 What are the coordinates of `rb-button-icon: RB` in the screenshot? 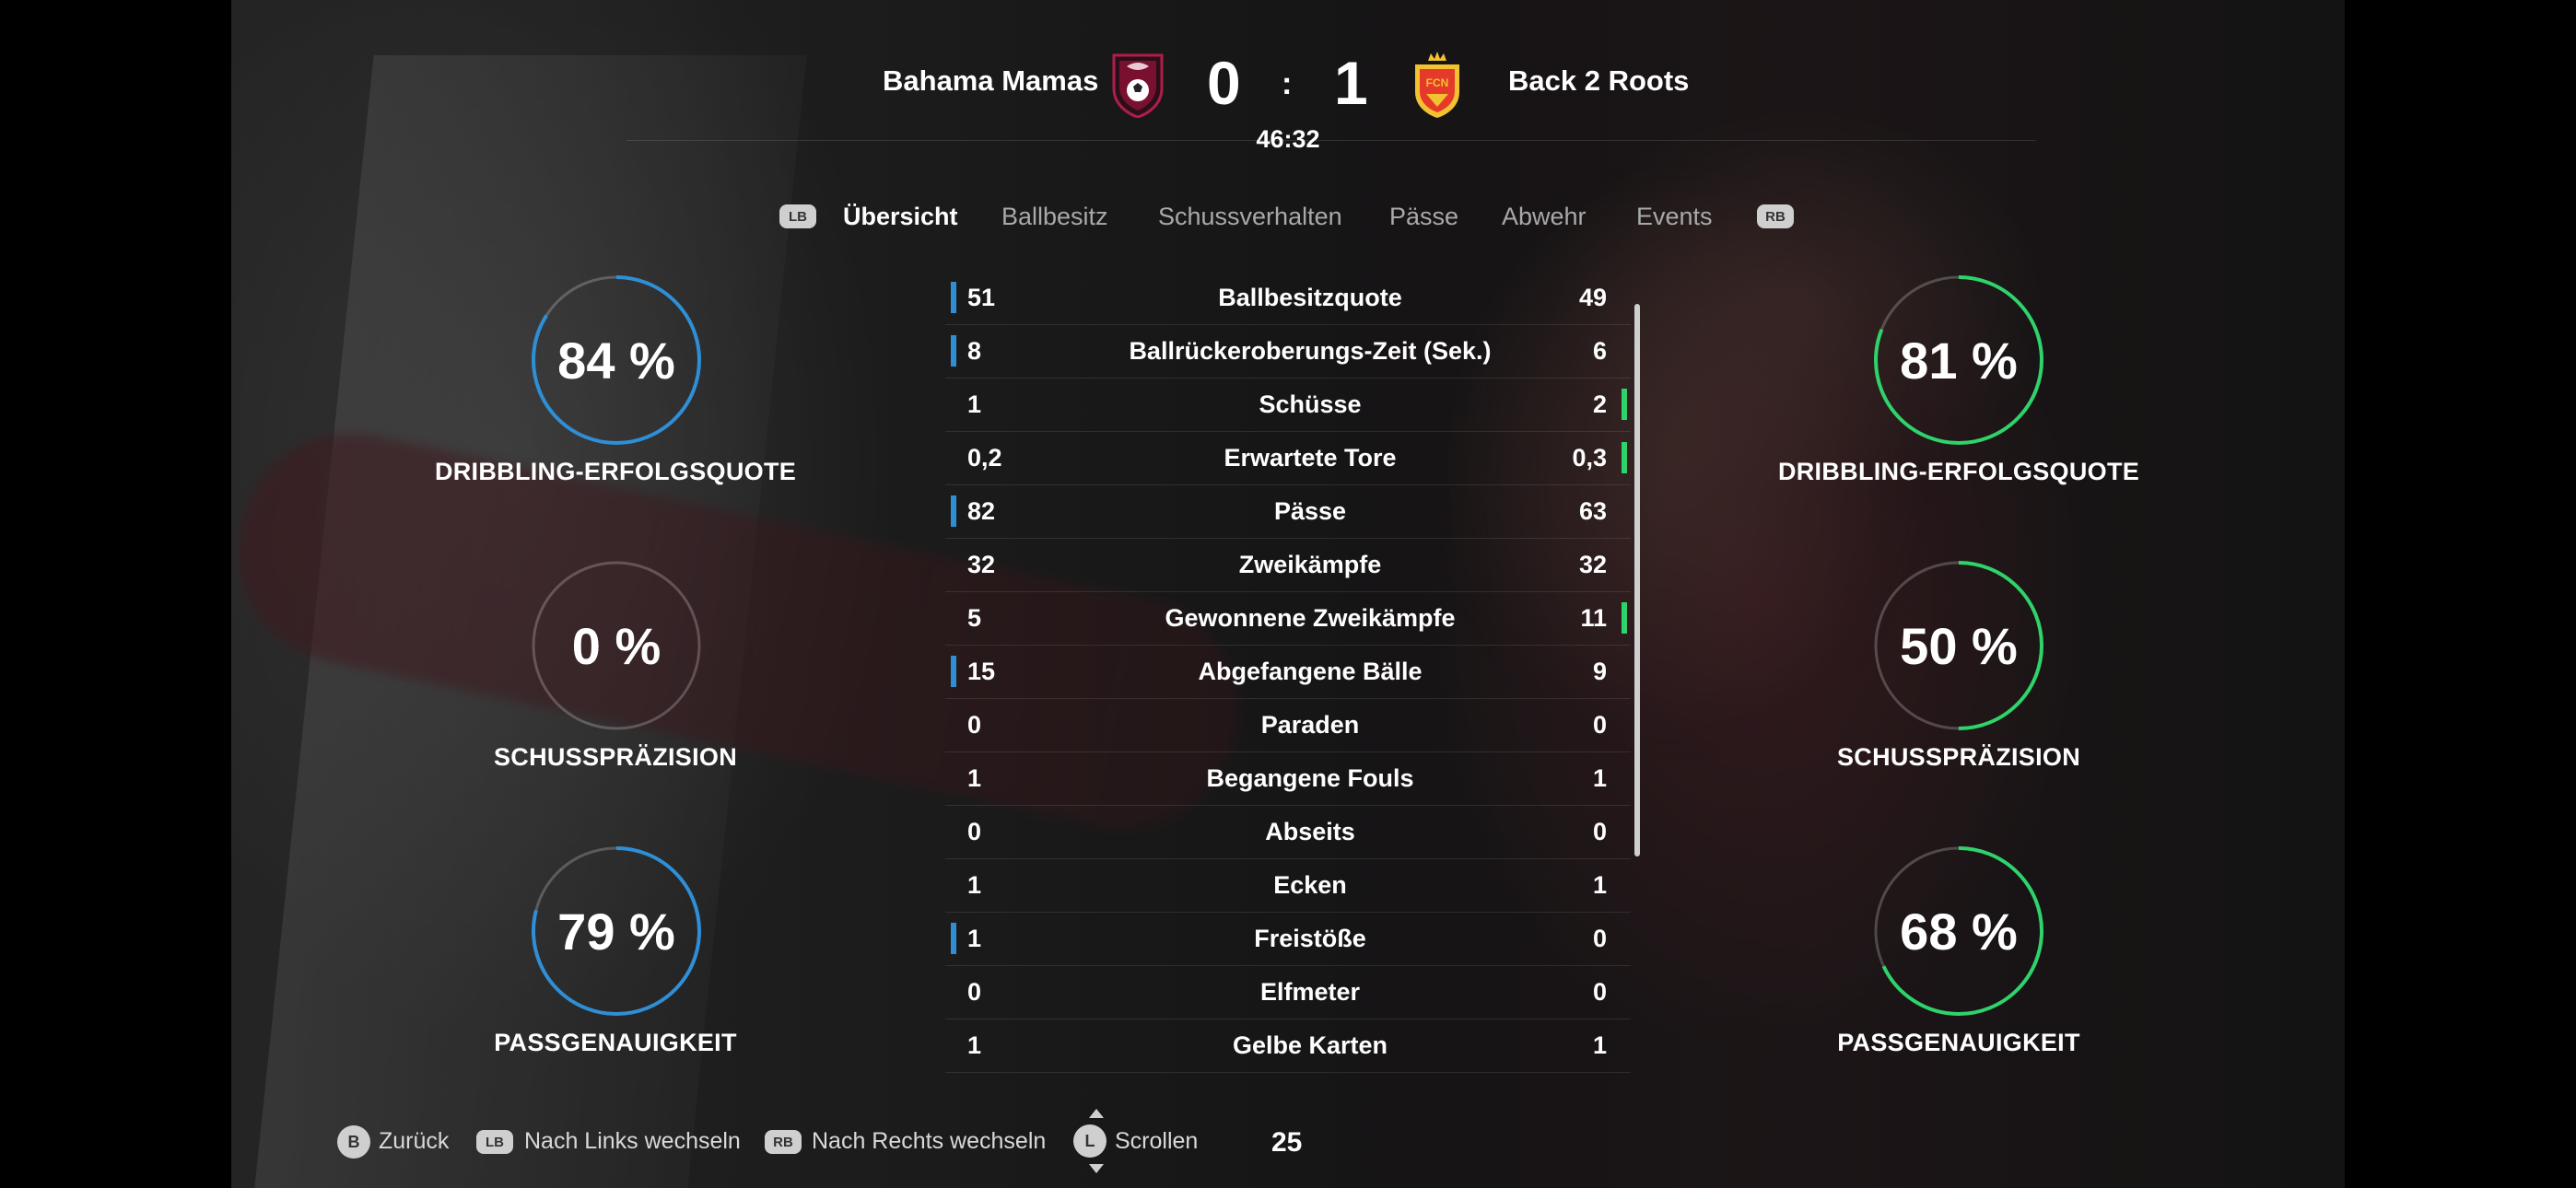 It's located at (784, 1142).